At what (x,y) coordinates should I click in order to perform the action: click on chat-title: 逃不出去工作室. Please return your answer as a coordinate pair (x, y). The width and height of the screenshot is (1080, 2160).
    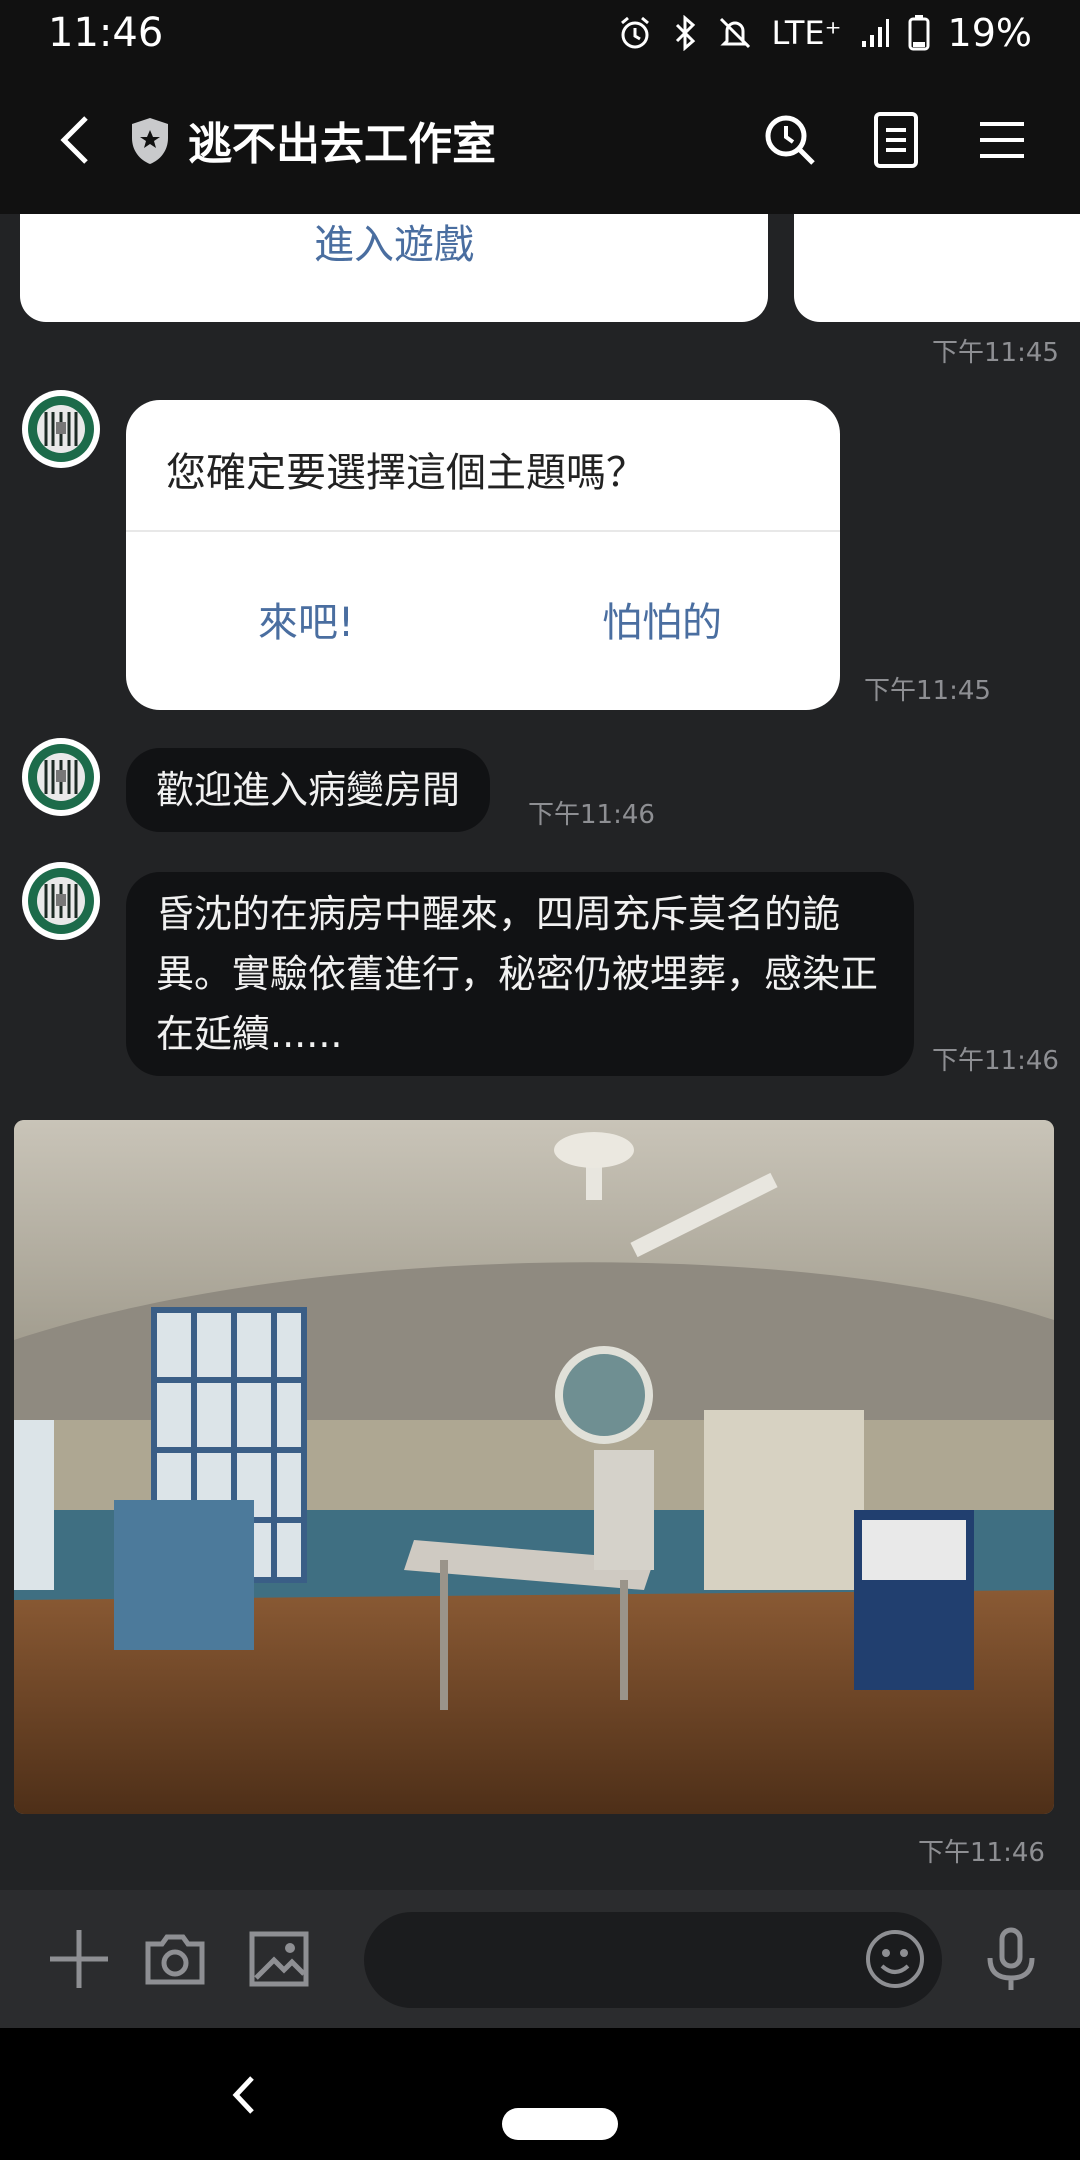
    Looking at the image, I should click on (342, 144).